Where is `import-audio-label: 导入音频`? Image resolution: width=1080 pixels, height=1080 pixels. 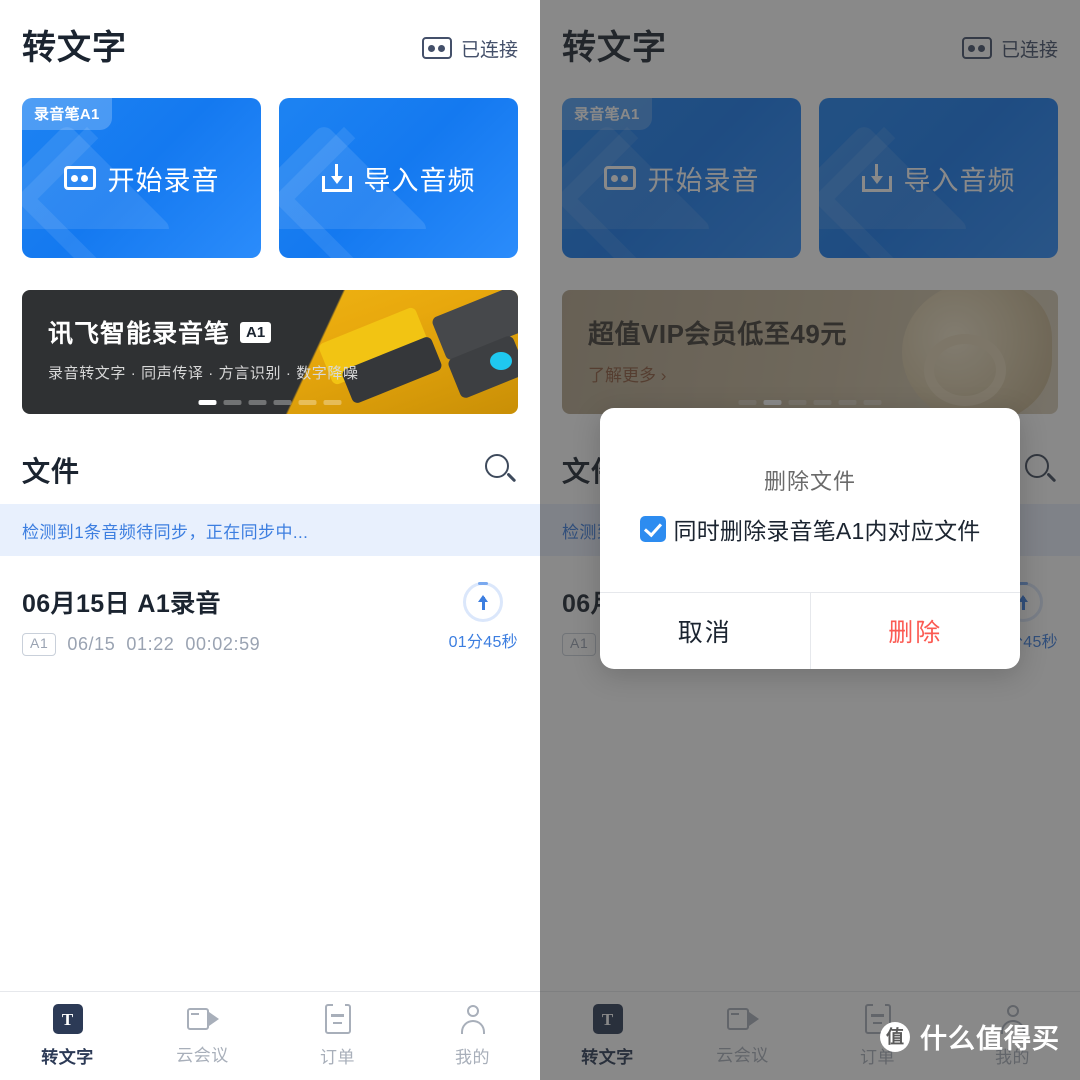
import-audio-label: 导入音频 is located at coordinates (419, 180).